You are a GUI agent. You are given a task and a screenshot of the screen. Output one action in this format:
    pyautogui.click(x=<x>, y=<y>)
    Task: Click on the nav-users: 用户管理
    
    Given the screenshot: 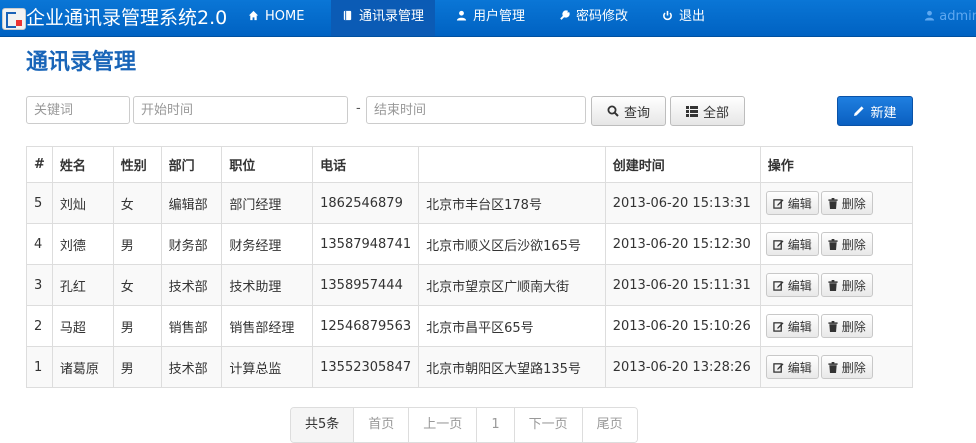 What is the action you would take?
    pyautogui.click(x=490, y=18)
    